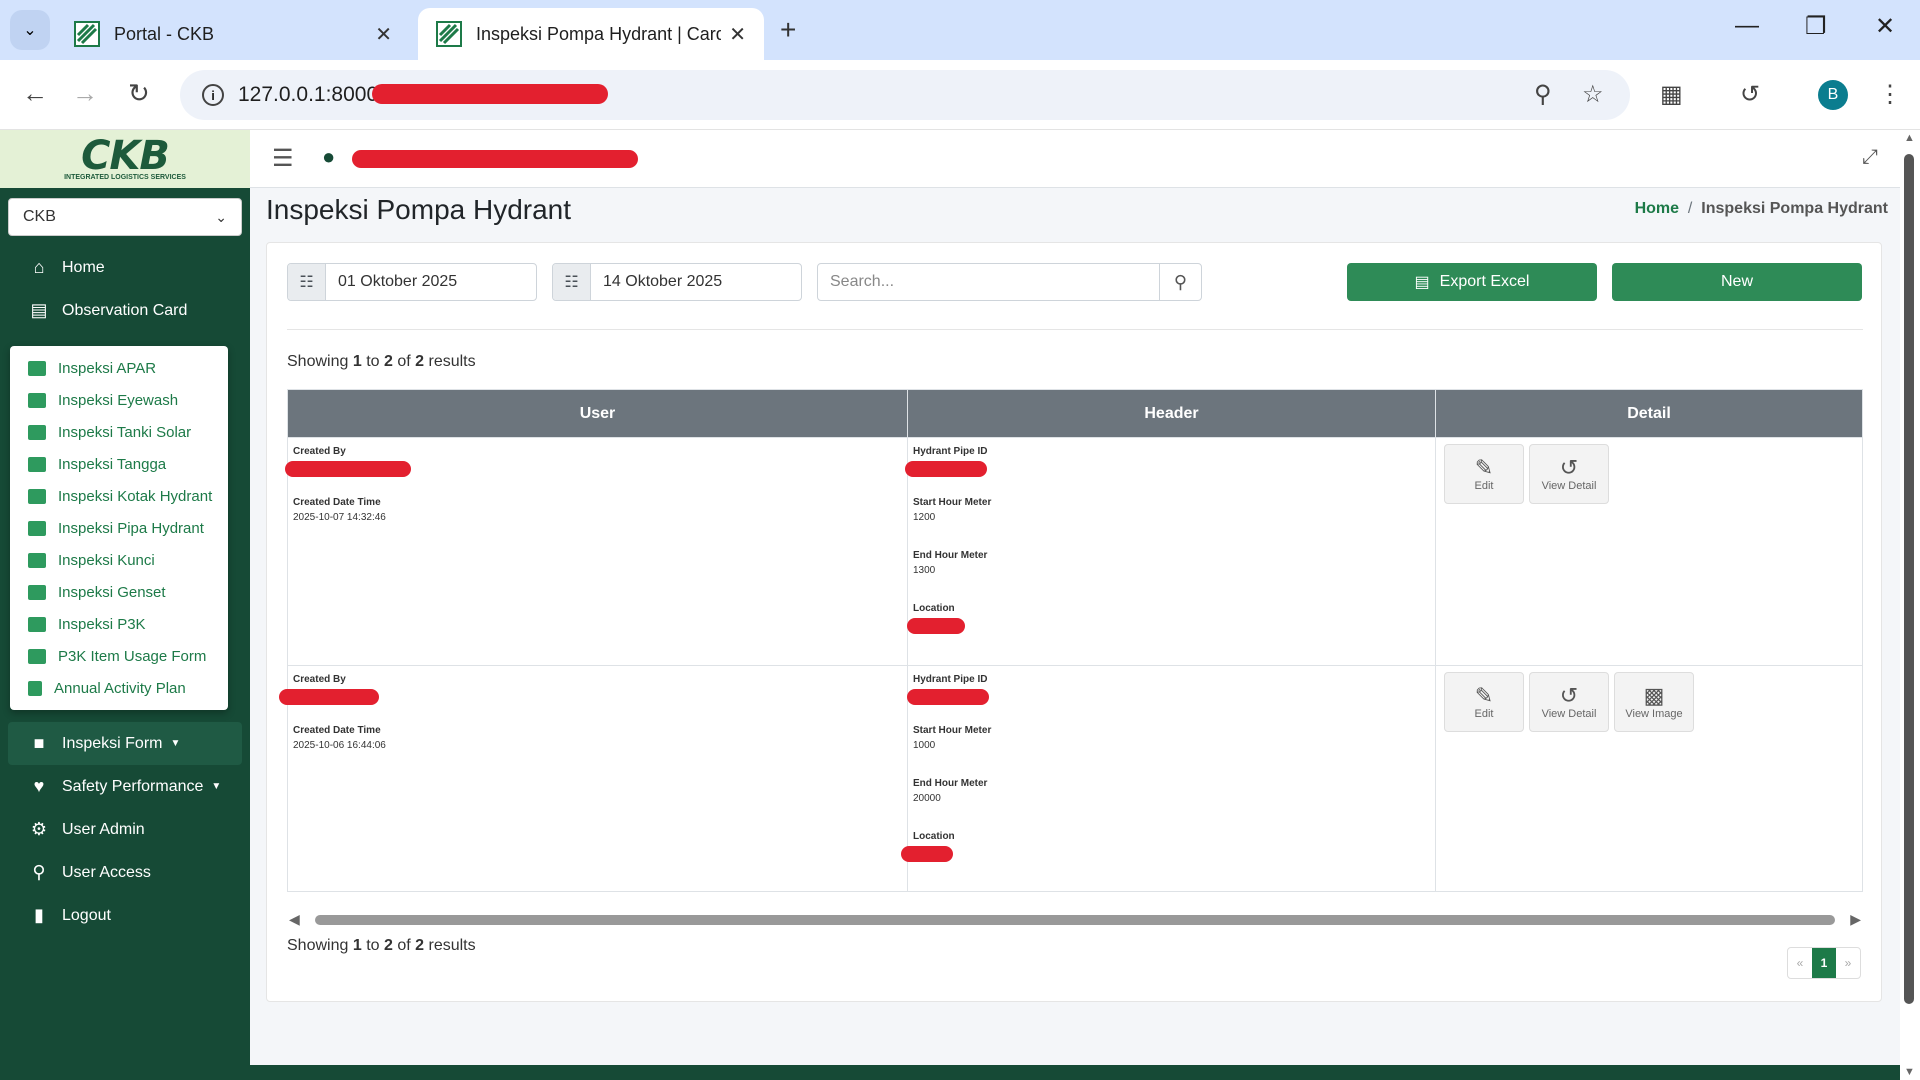  I want to click on detail-cell: ✎ Edit ↺ View Detail, so click(1649, 551).